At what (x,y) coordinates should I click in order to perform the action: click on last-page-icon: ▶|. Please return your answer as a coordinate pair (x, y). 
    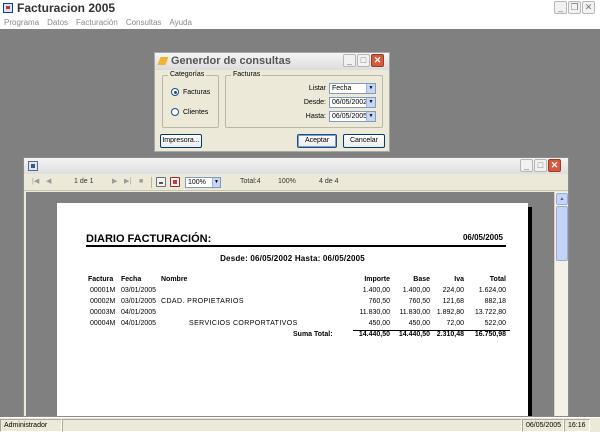
    Looking at the image, I should click on (127, 182).